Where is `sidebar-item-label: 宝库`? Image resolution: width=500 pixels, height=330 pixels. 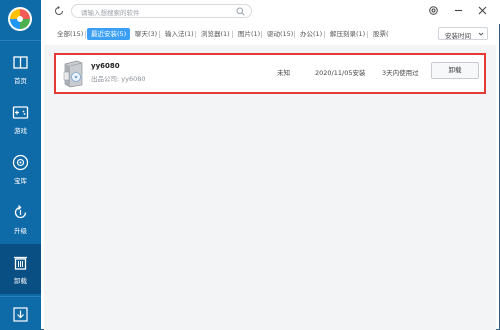 sidebar-item-label: 宝库 is located at coordinates (20, 181).